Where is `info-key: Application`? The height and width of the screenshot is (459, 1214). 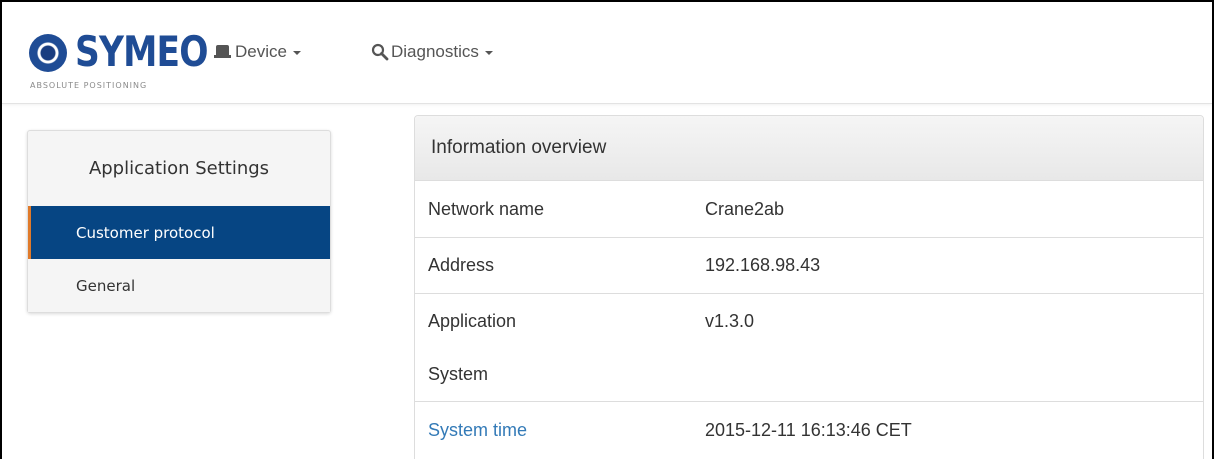
info-key: Application is located at coordinates (472, 320).